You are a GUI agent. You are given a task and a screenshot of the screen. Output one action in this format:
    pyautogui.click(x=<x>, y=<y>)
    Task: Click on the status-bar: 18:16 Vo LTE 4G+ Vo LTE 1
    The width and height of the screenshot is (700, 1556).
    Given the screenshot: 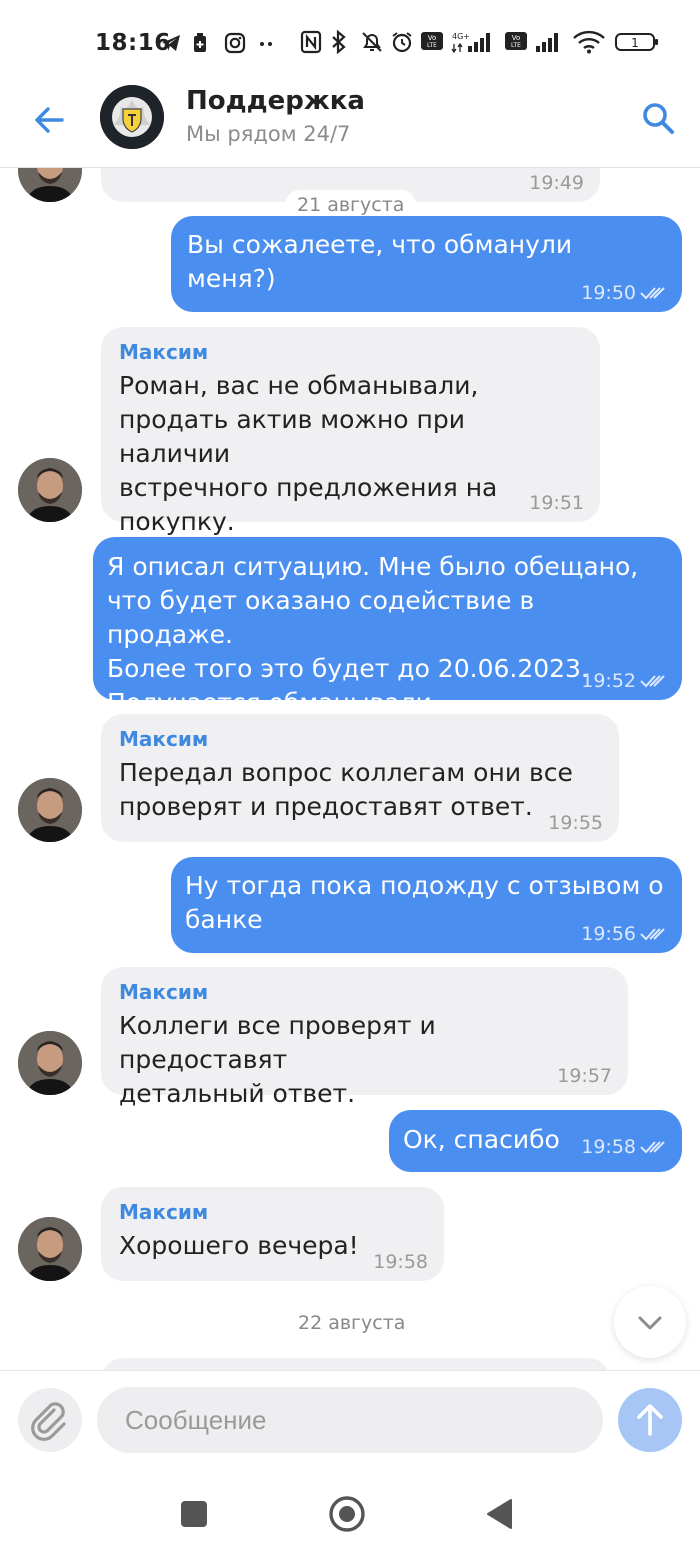 What is the action you would take?
    pyautogui.click(x=350, y=44)
    